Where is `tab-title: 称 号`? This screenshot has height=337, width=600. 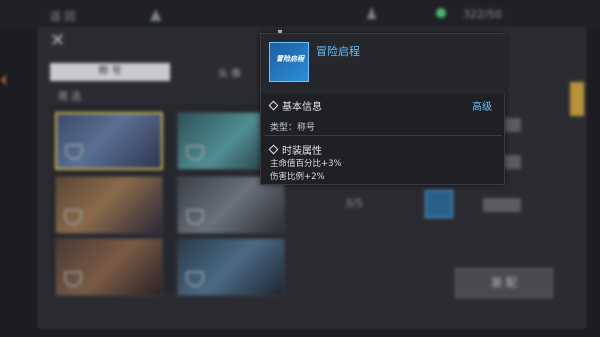
tab-title: 称 号 is located at coordinates (110, 72).